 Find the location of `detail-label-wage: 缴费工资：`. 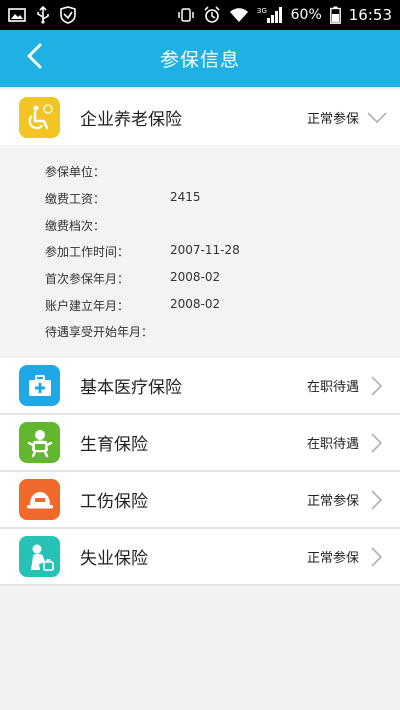

detail-label-wage: 缴费工资： is located at coordinates (75, 199).